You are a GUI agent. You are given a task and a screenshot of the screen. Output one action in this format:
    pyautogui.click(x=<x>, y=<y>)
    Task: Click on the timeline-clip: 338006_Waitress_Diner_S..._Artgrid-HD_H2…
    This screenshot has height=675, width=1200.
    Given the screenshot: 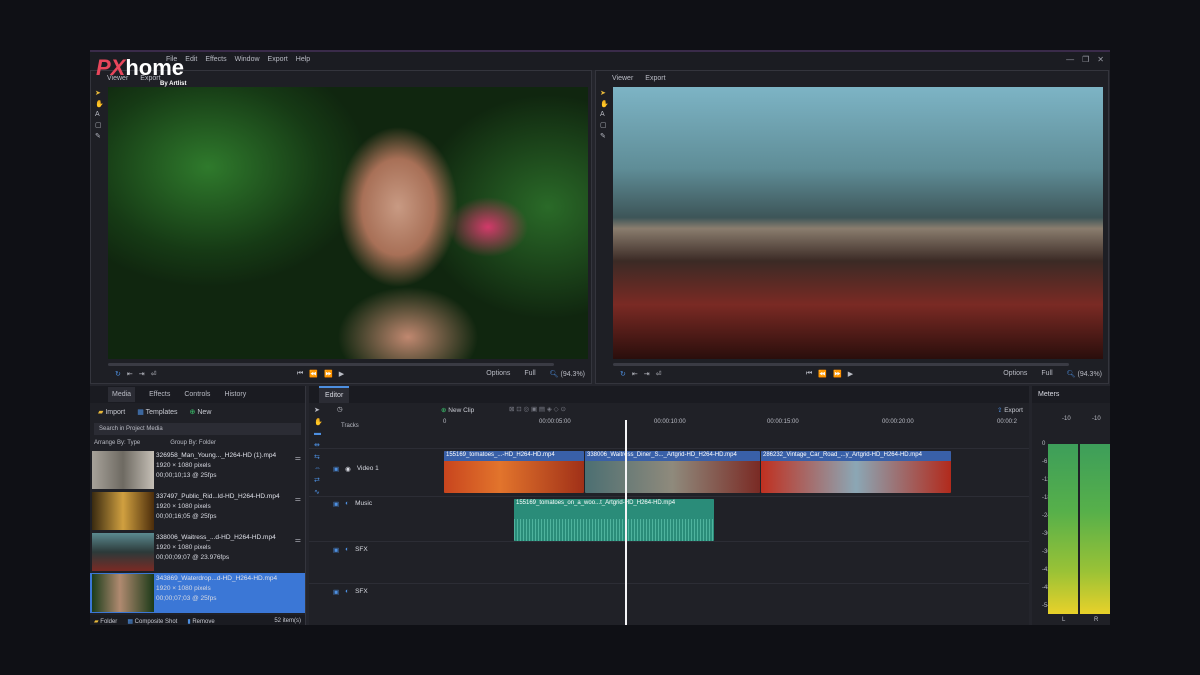 What is the action you would take?
    pyautogui.click(x=672, y=472)
    